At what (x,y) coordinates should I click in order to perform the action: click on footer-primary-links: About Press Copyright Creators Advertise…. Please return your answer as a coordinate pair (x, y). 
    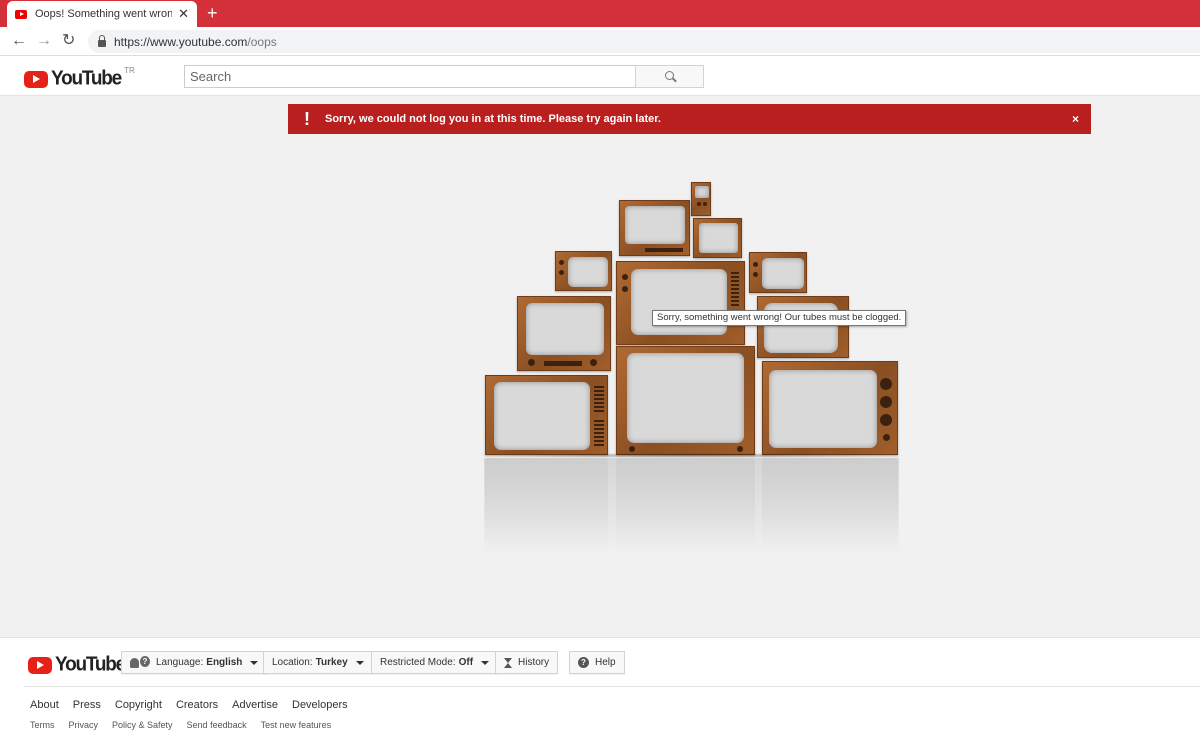
    Looking at the image, I should click on (189, 705).